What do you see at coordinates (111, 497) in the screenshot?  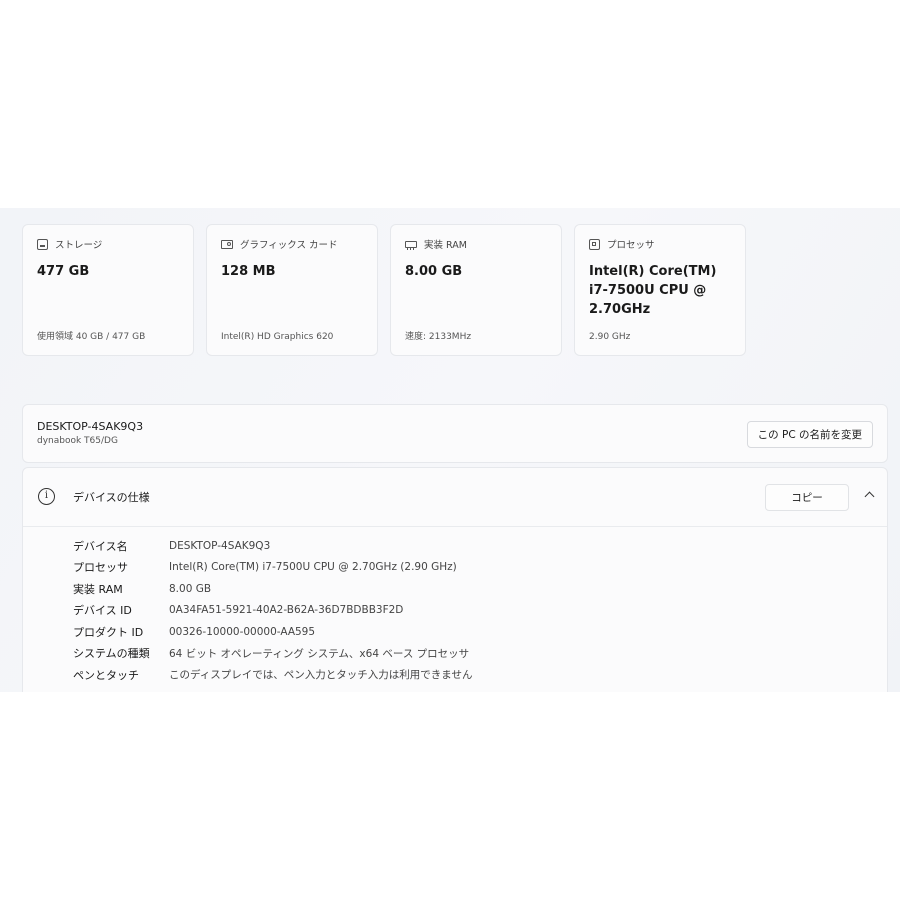 I see `device-spec-title: デバイスの仕様` at bounding box center [111, 497].